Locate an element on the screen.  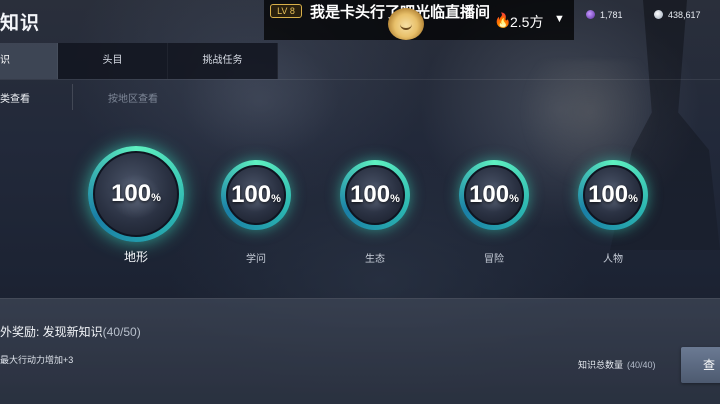
category-label: 人物 is located at coordinates (613, 259).